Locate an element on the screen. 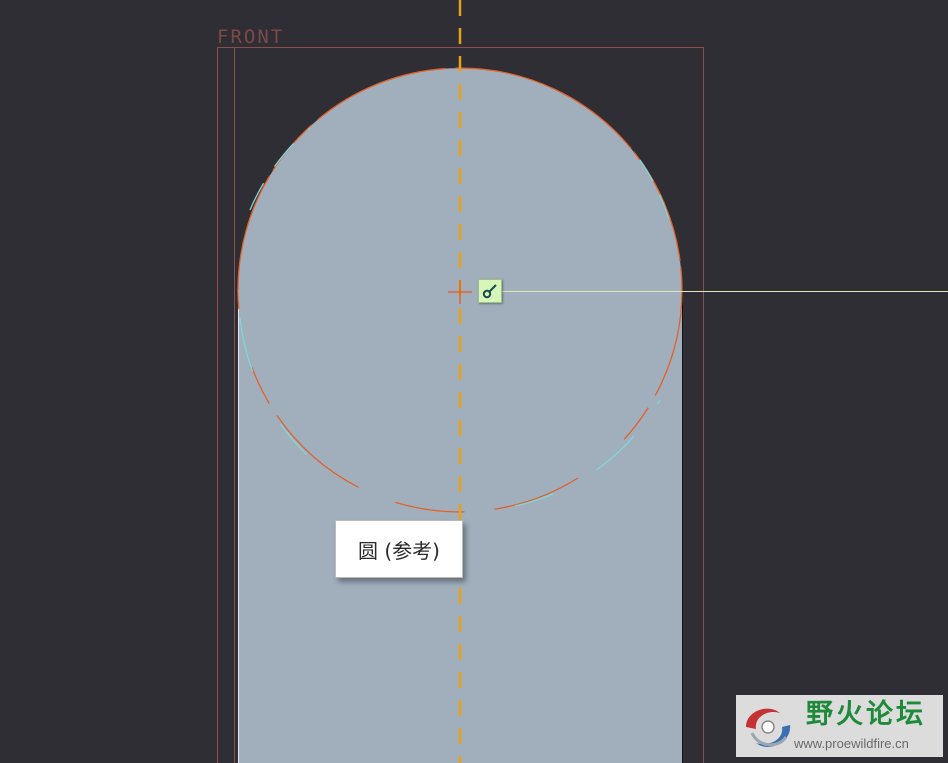 This screenshot has height=763, width=948. watermark-title: 野火论坛 is located at coordinates (866, 714).